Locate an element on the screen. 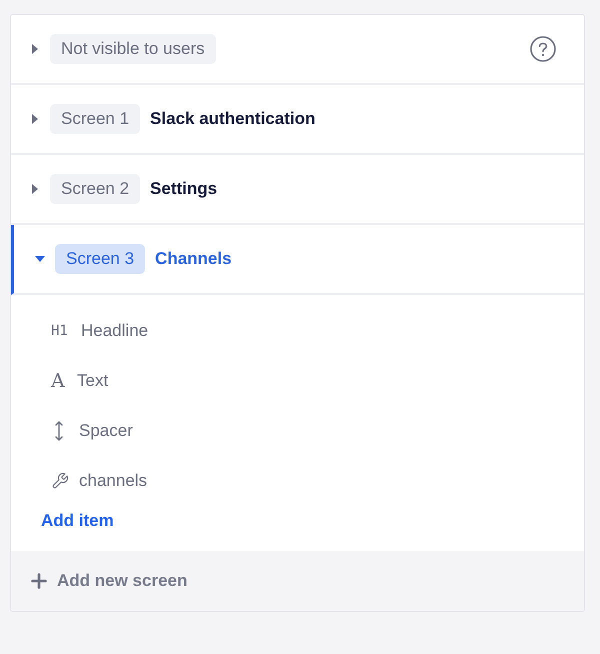 This screenshot has width=600, height=654. screen-row: Not visible to users is located at coordinates (297, 50).